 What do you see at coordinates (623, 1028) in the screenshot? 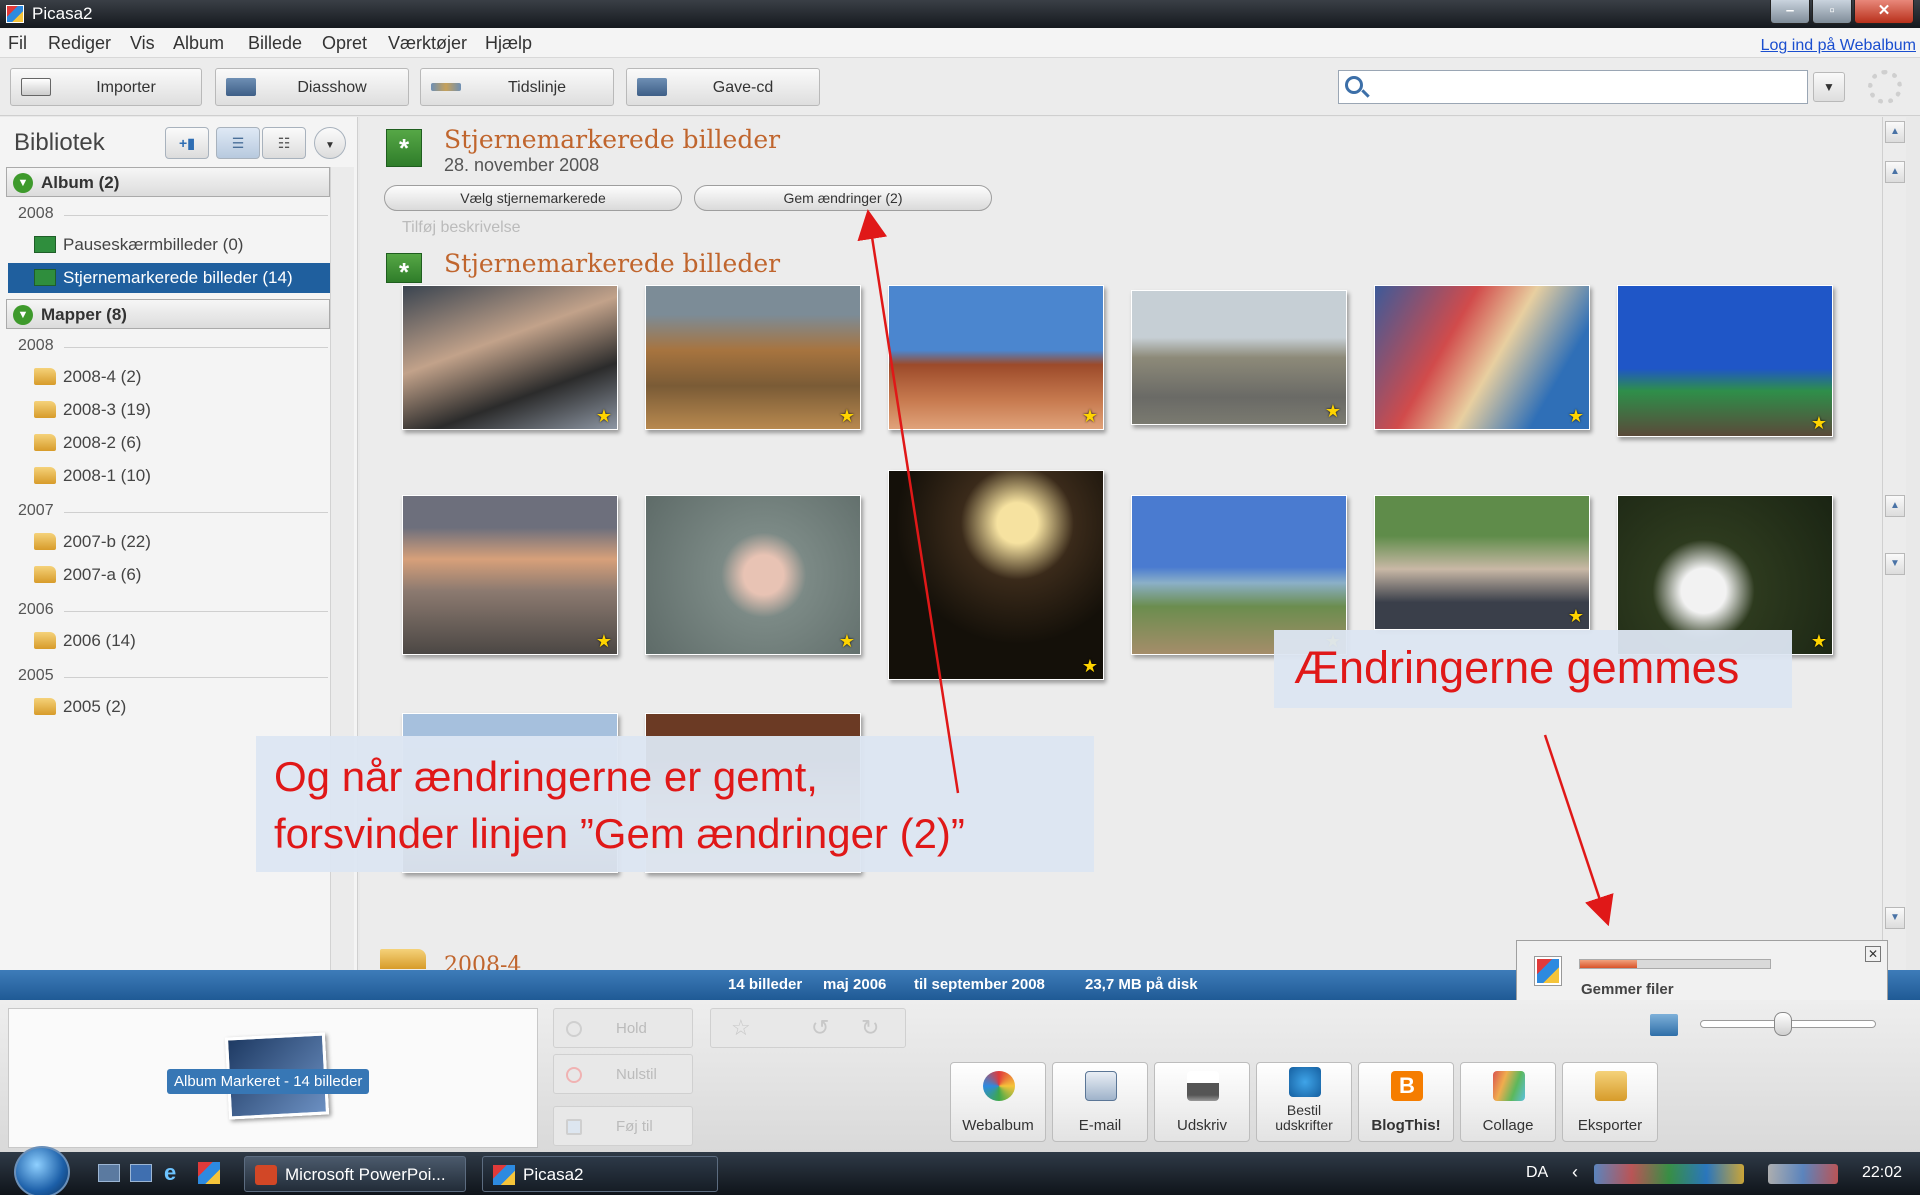
I see `hold-button: Hold` at bounding box center [623, 1028].